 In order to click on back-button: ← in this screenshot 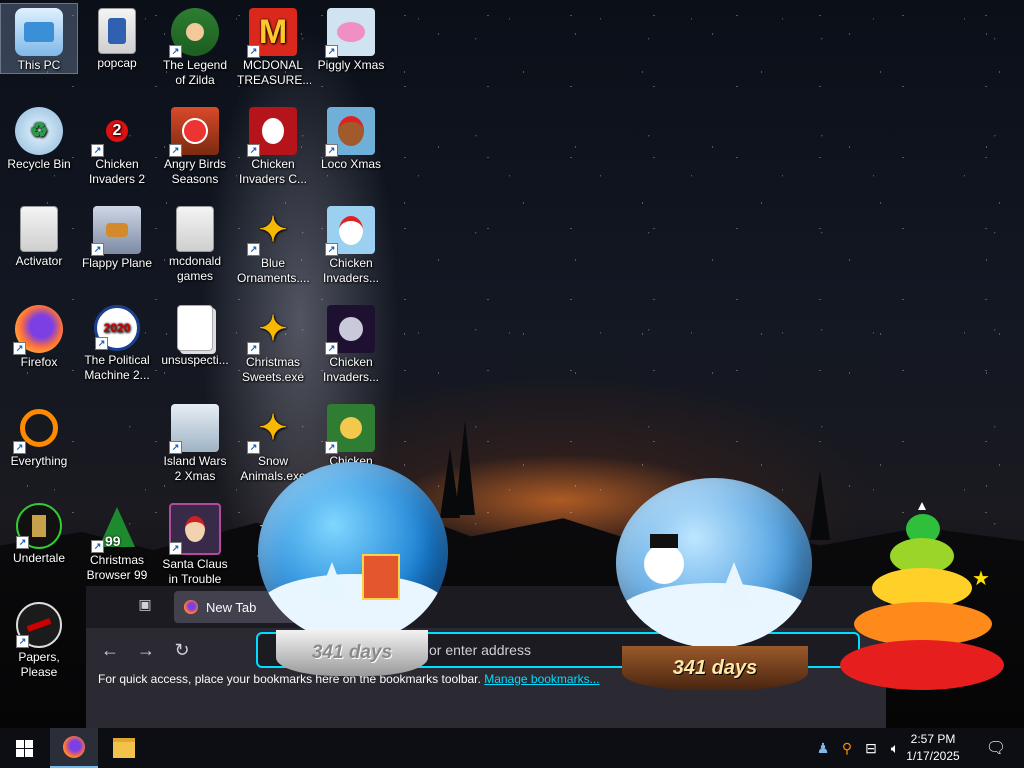, I will do `click(110, 650)`.